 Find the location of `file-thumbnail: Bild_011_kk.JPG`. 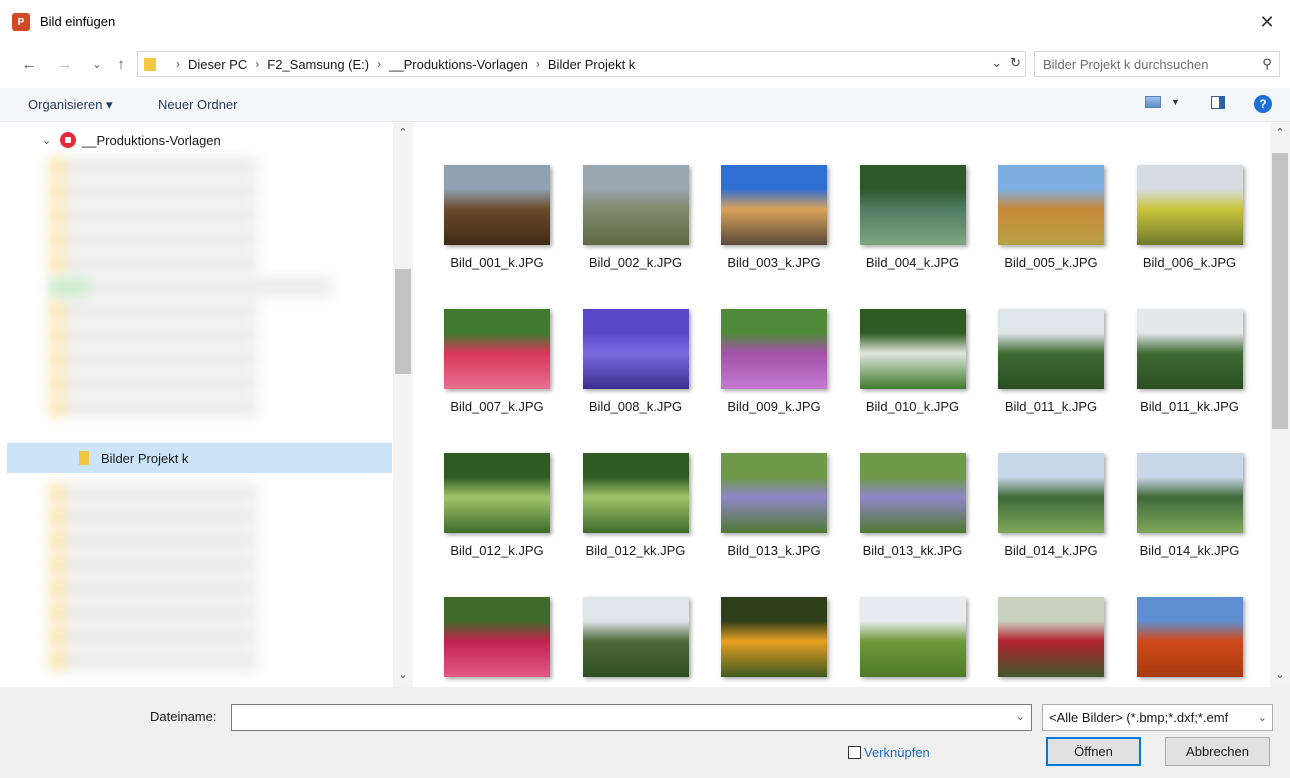

file-thumbnail: Bild_011_kk.JPG is located at coordinates (1185, 374).